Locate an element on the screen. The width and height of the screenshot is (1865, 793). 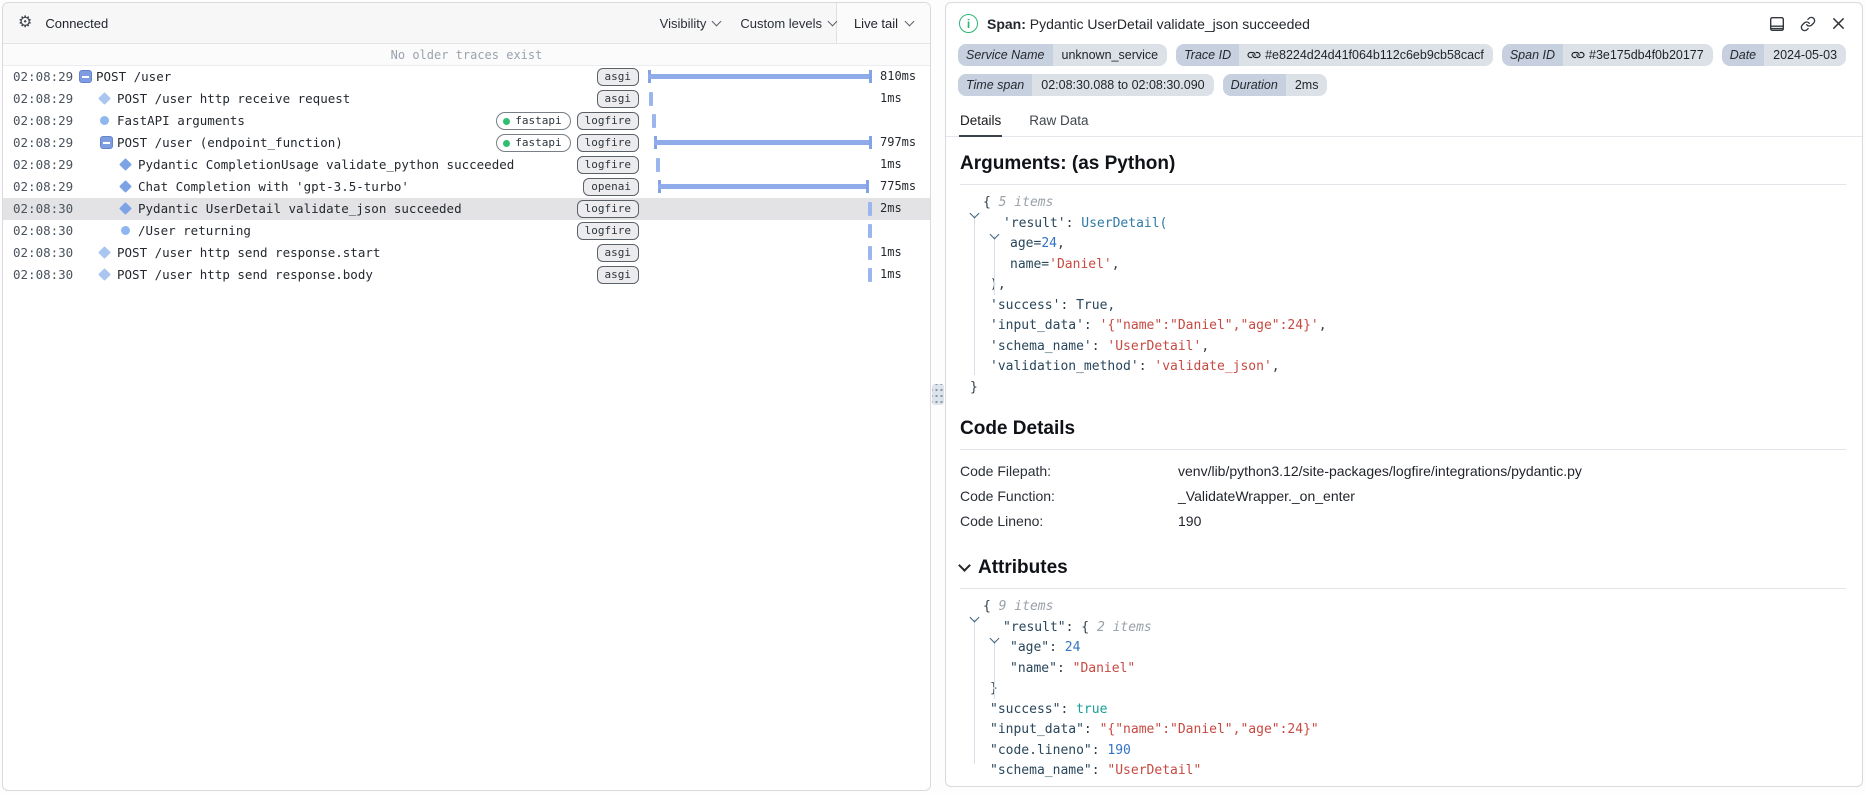
code-line: "result": { 2 items is located at coordinates (1403, 628).